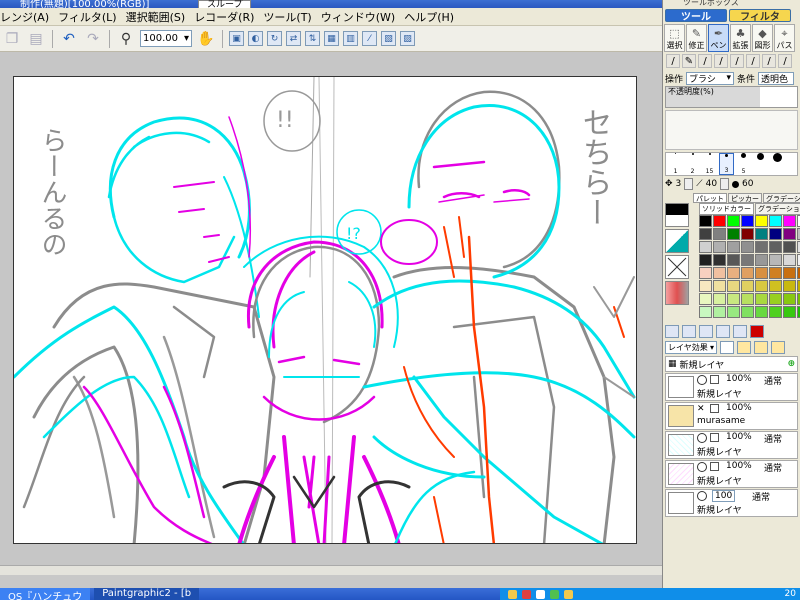  Describe the element at coordinates (228, 17) in the screenshot. I see `menu-item-recorder: レコーダ(R)` at that location.